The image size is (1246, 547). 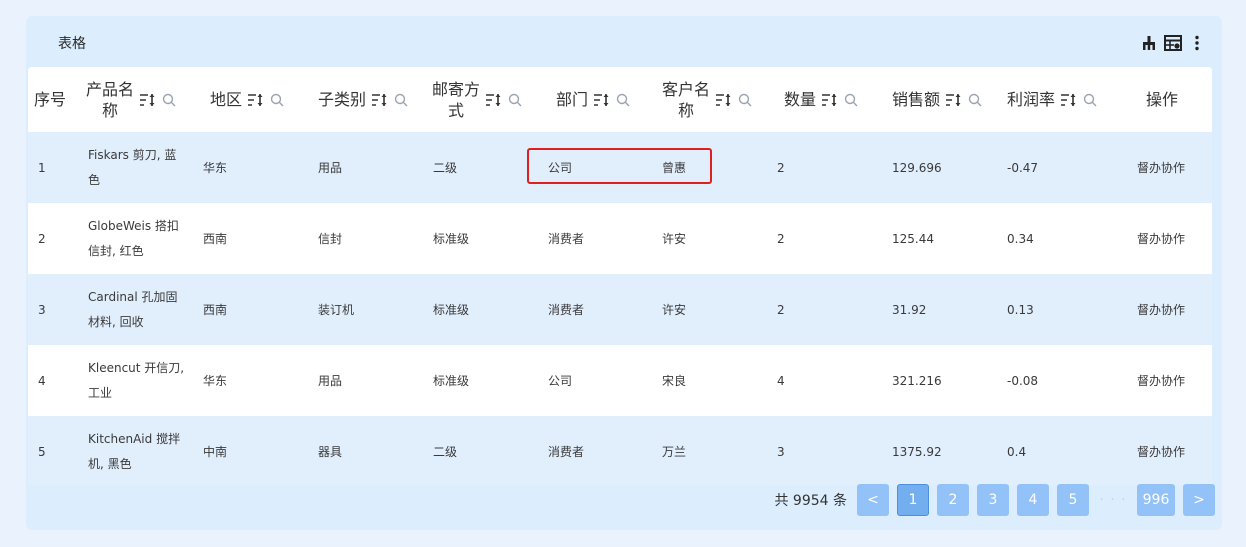 I want to click on cell-profit-rate: 0.4, so click(x=1017, y=451).